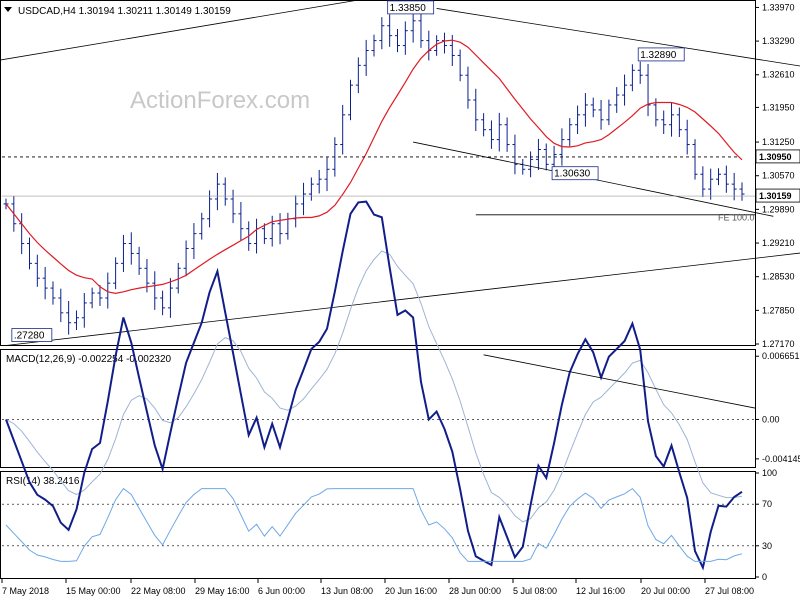 The width and height of the screenshot is (800, 605). What do you see at coordinates (769, 473) in the screenshot?
I see `rsi-y-tick-label: 100` at bounding box center [769, 473].